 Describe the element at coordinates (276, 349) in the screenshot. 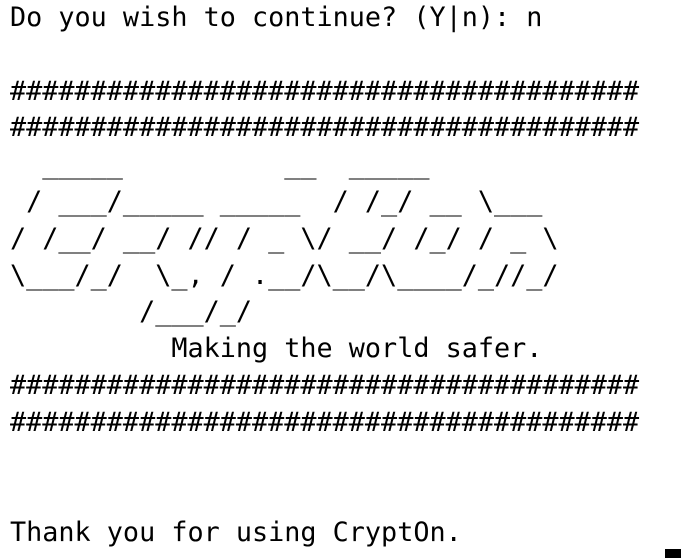

I see `tagline: Making the world safer.` at that location.